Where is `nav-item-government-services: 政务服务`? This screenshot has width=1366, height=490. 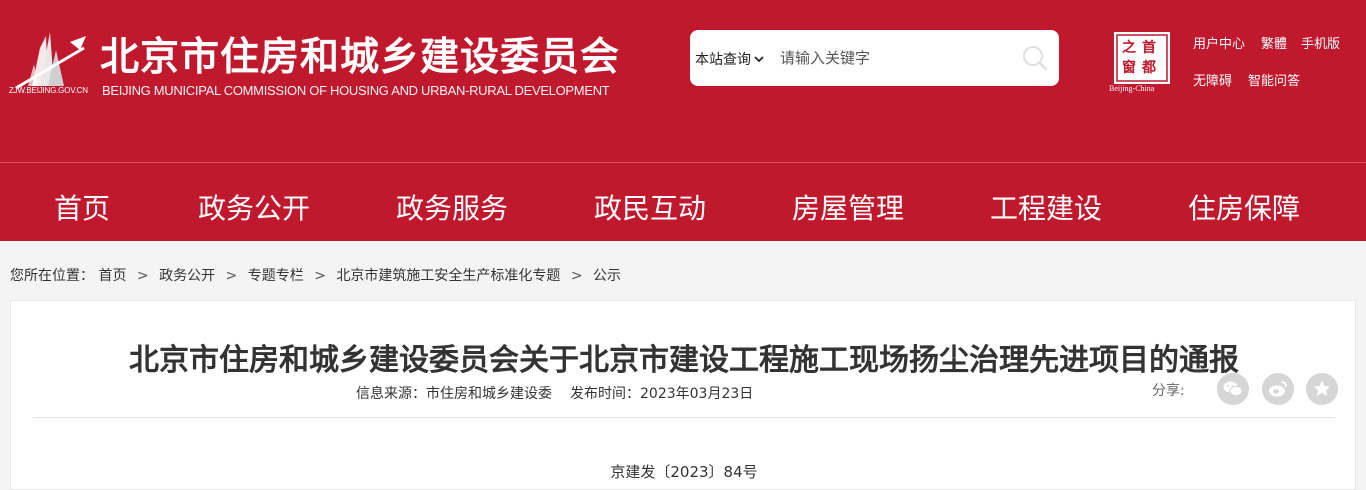
nav-item-government-services: 政务服务 is located at coordinates (452, 207).